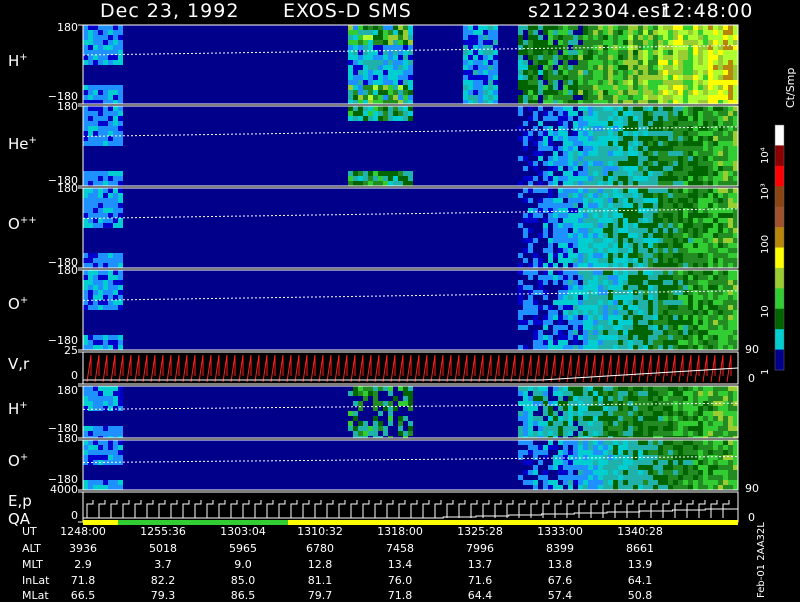 The height and width of the screenshot is (602, 800). I want to click on panel-label-ep: E,p, so click(20, 501).